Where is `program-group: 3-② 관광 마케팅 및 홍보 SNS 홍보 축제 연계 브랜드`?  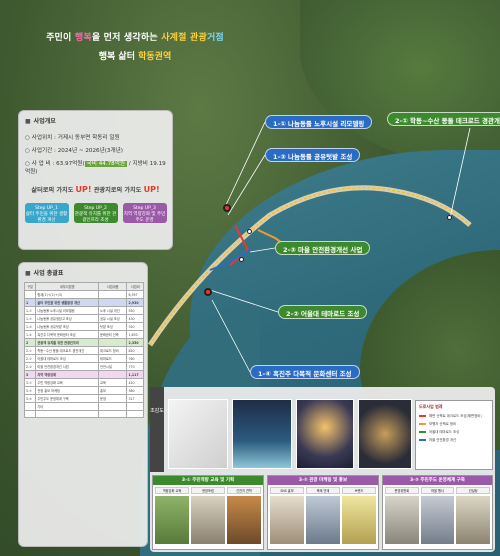
program-group: 3-② 관광 마케팅 및 홍보 SNS 홍보 축제 연계 브랜드 is located at coordinates (323, 512).